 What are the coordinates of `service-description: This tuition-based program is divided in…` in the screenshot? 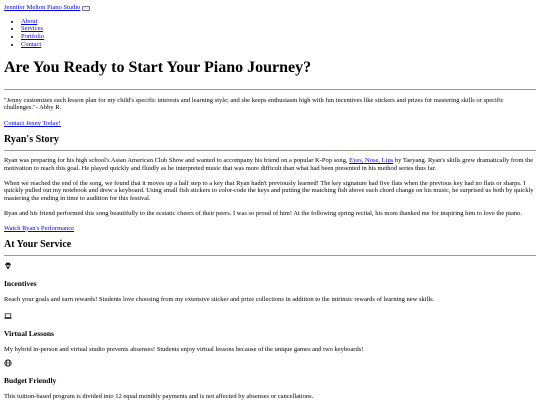 It's located at (159, 397).